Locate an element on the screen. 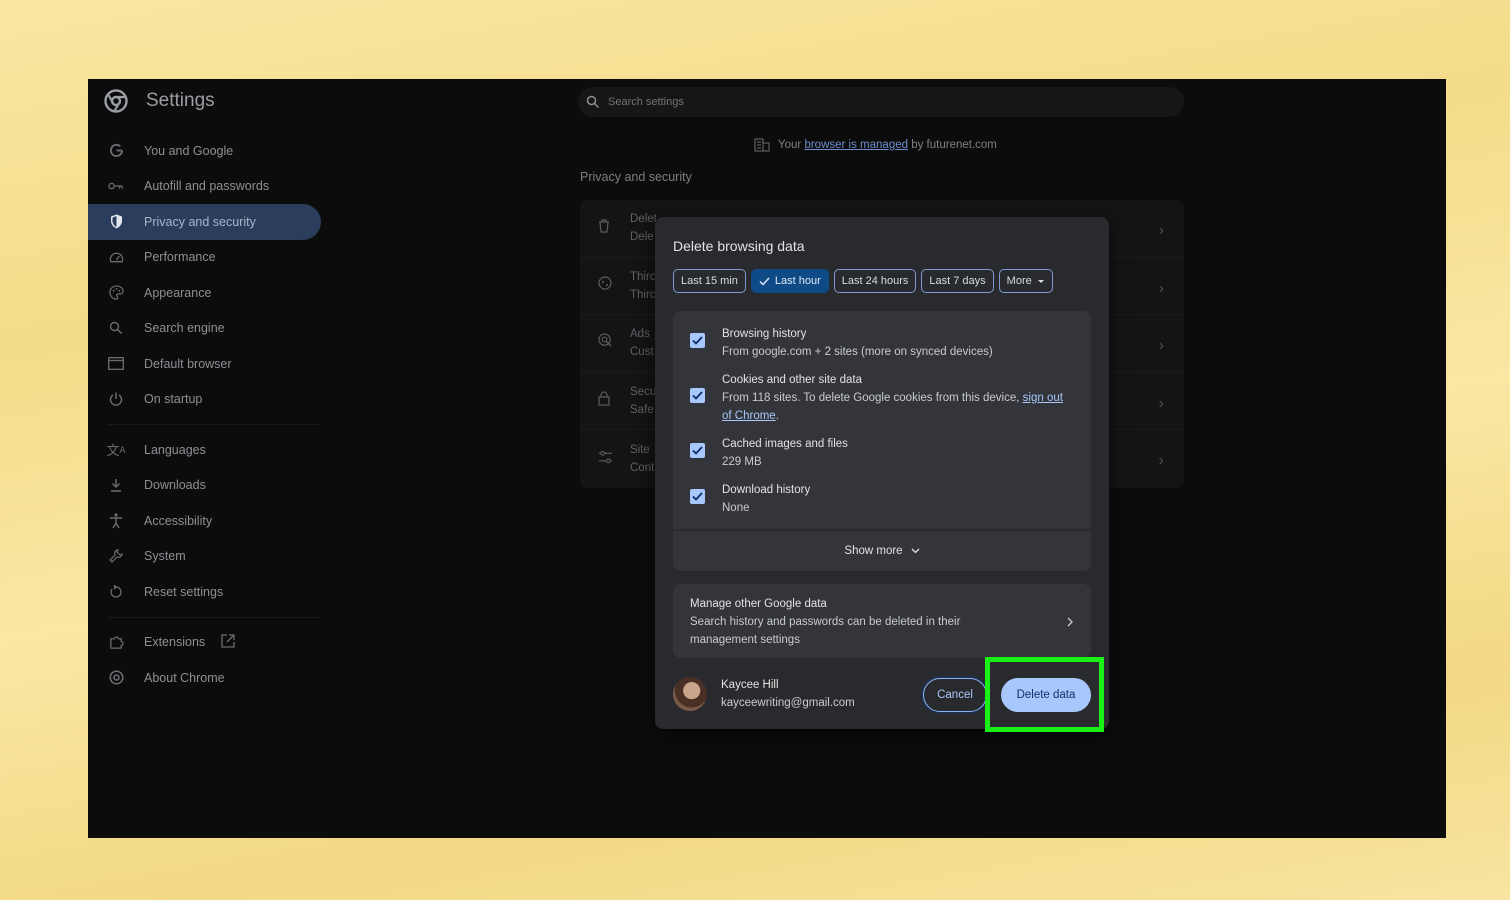 The image size is (1510, 900). sidebar-item-label: Downloads is located at coordinates (175, 485).